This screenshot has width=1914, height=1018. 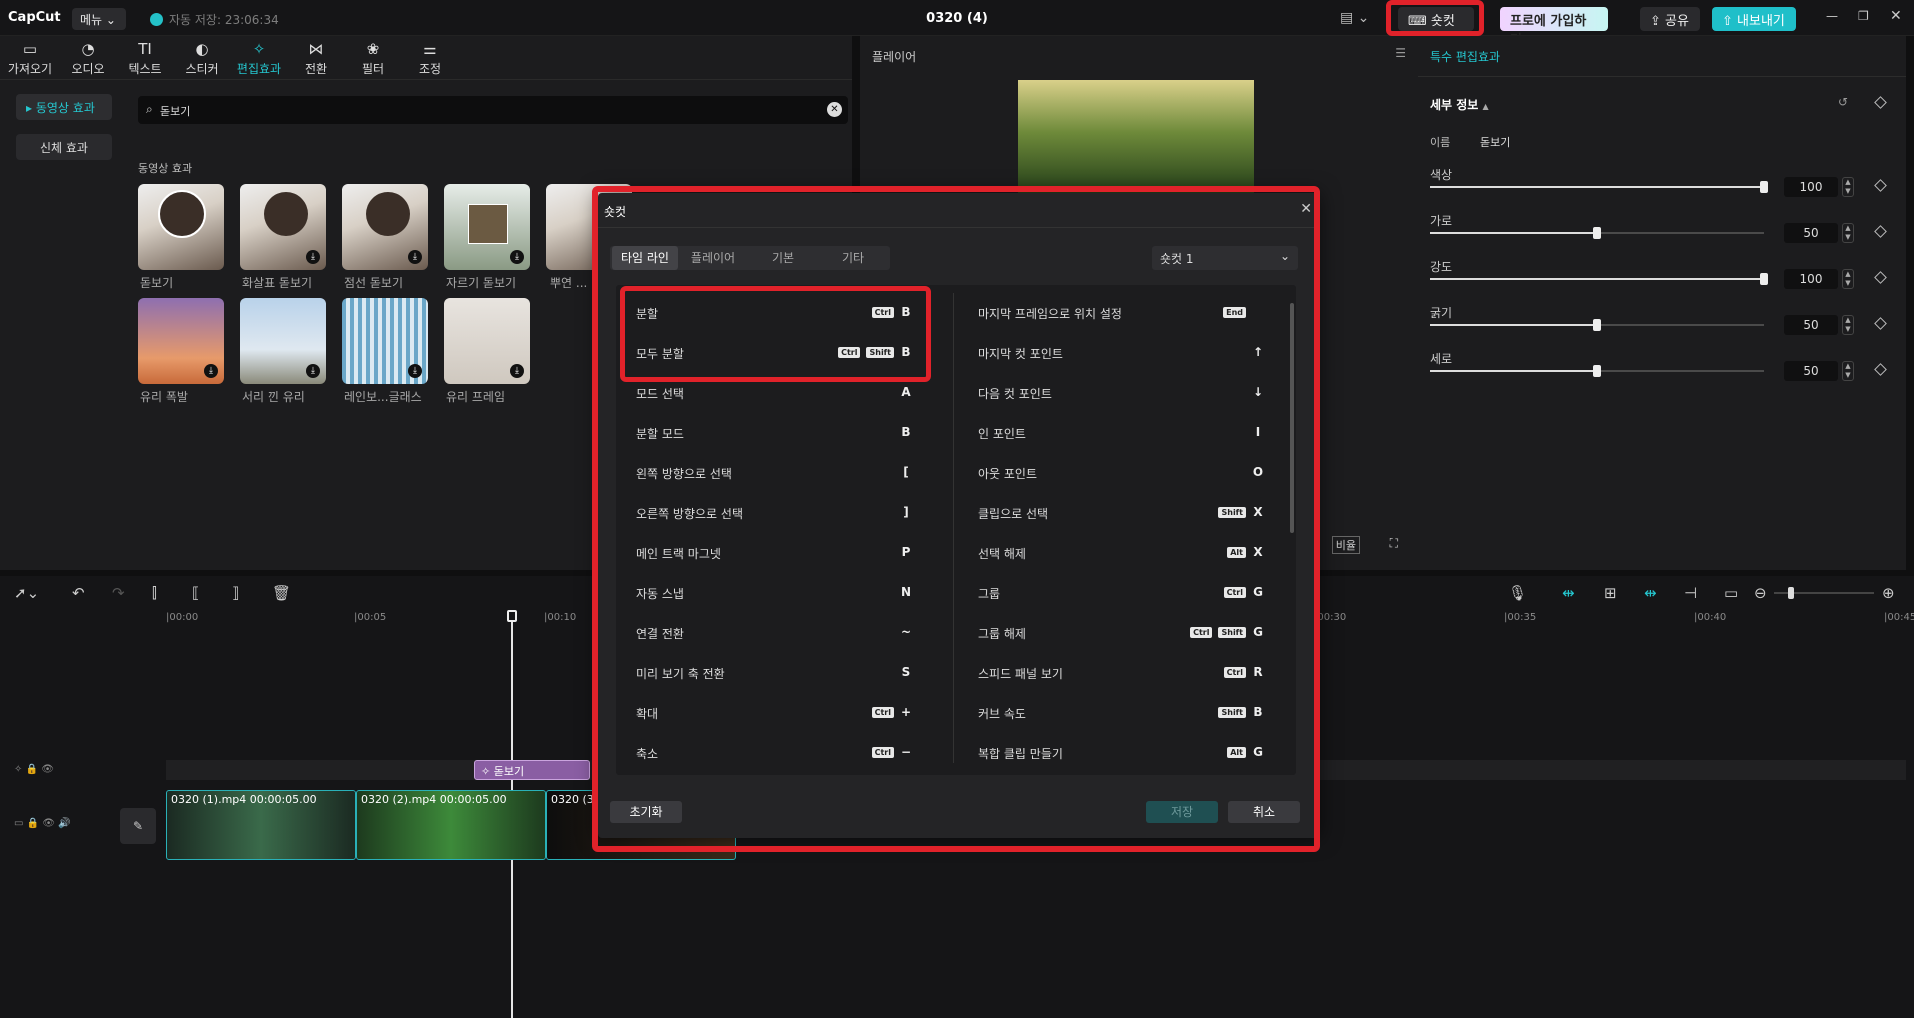 I want to click on tab-transition: ⋈ 전환, so click(x=316, y=58).